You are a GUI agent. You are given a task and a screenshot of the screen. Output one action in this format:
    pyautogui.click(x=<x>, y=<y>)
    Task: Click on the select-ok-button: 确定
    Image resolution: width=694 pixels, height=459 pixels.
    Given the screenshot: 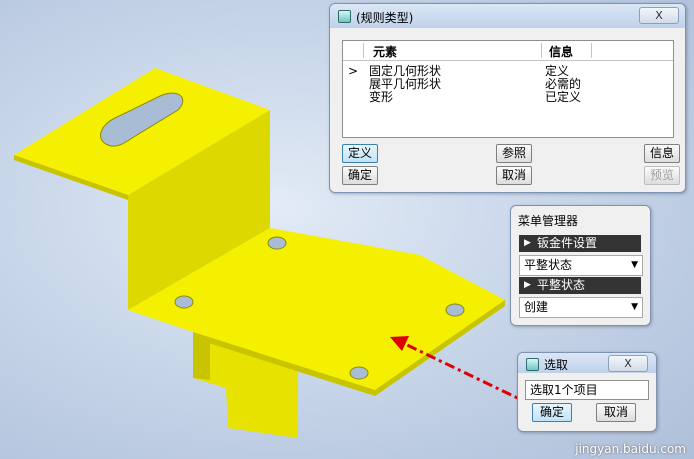 What is the action you would take?
    pyautogui.click(x=552, y=412)
    